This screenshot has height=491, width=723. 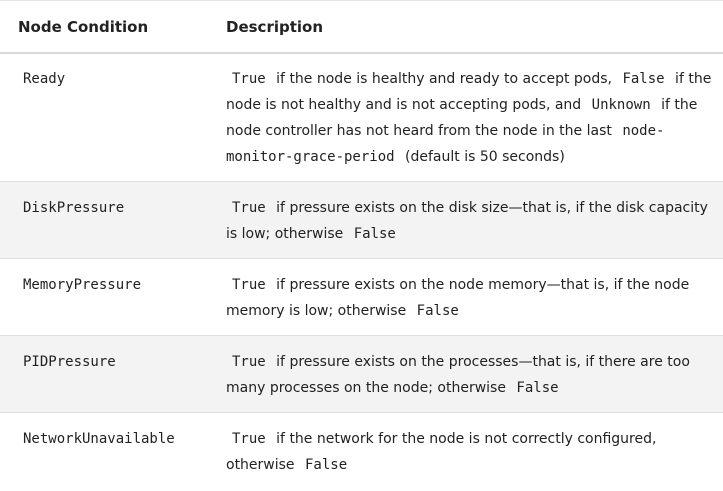 What do you see at coordinates (361, 27) in the screenshot?
I see `table-header: Node Condition Description` at bounding box center [361, 27].